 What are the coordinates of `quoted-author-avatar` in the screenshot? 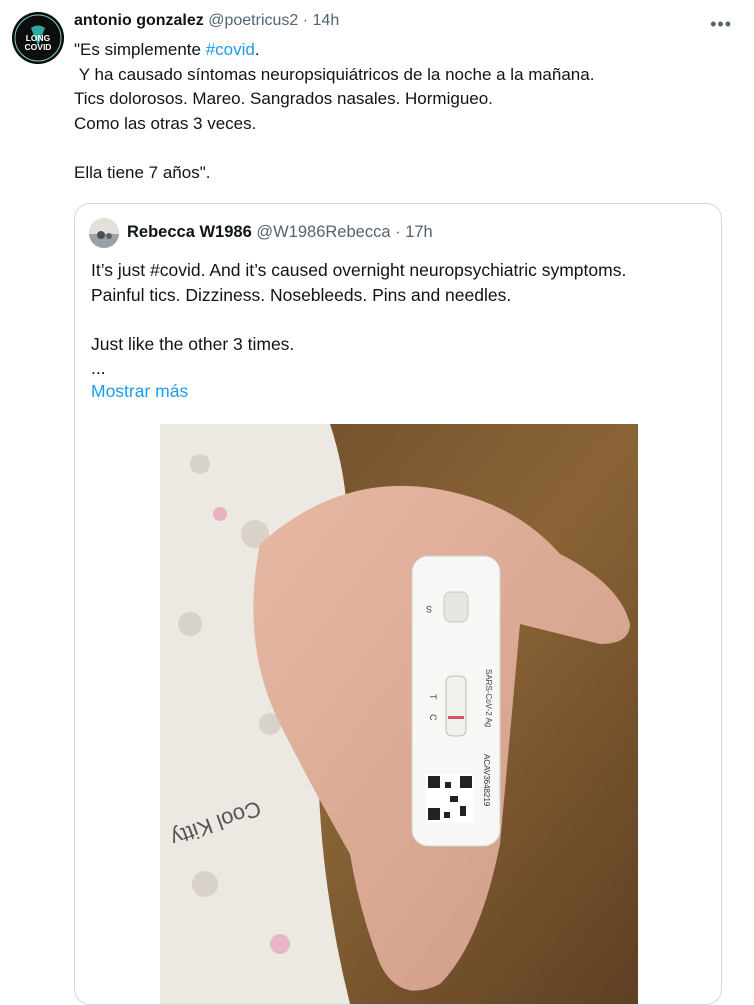 It's located at (104, 233).